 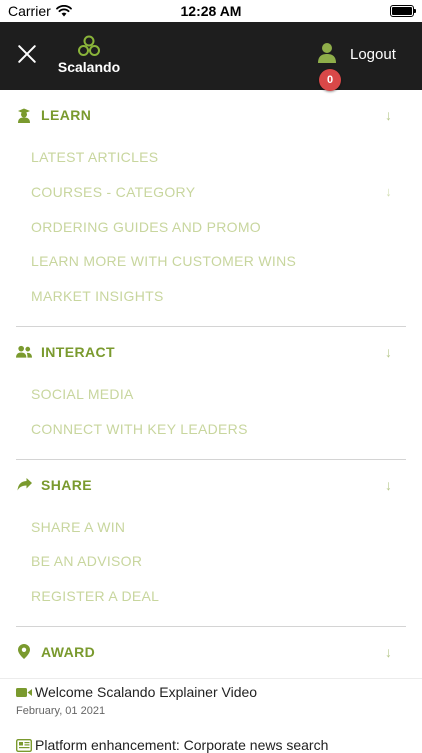 I want to click on clock: 12:28 AM, so click(x=211, y=11).